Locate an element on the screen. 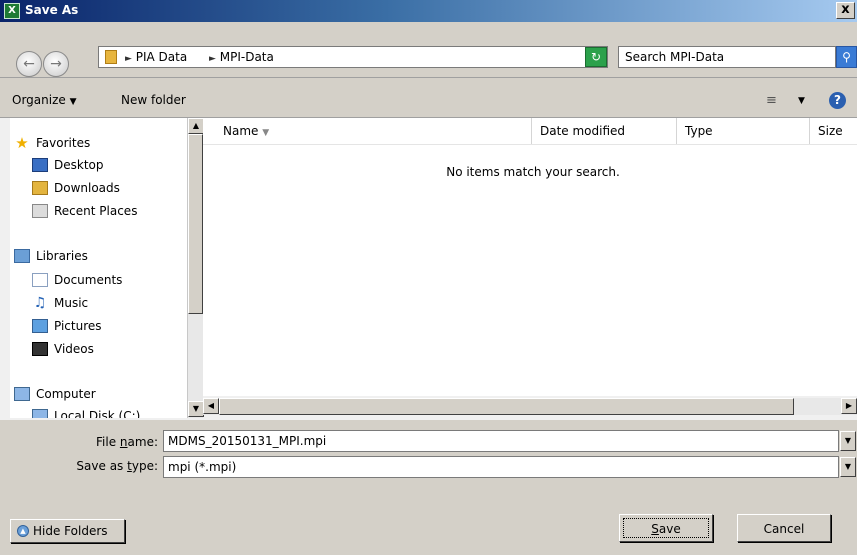 Image resolution: width=857 pixels, height=555 pixels. libraries-icon is located at coordinates (22, 256).